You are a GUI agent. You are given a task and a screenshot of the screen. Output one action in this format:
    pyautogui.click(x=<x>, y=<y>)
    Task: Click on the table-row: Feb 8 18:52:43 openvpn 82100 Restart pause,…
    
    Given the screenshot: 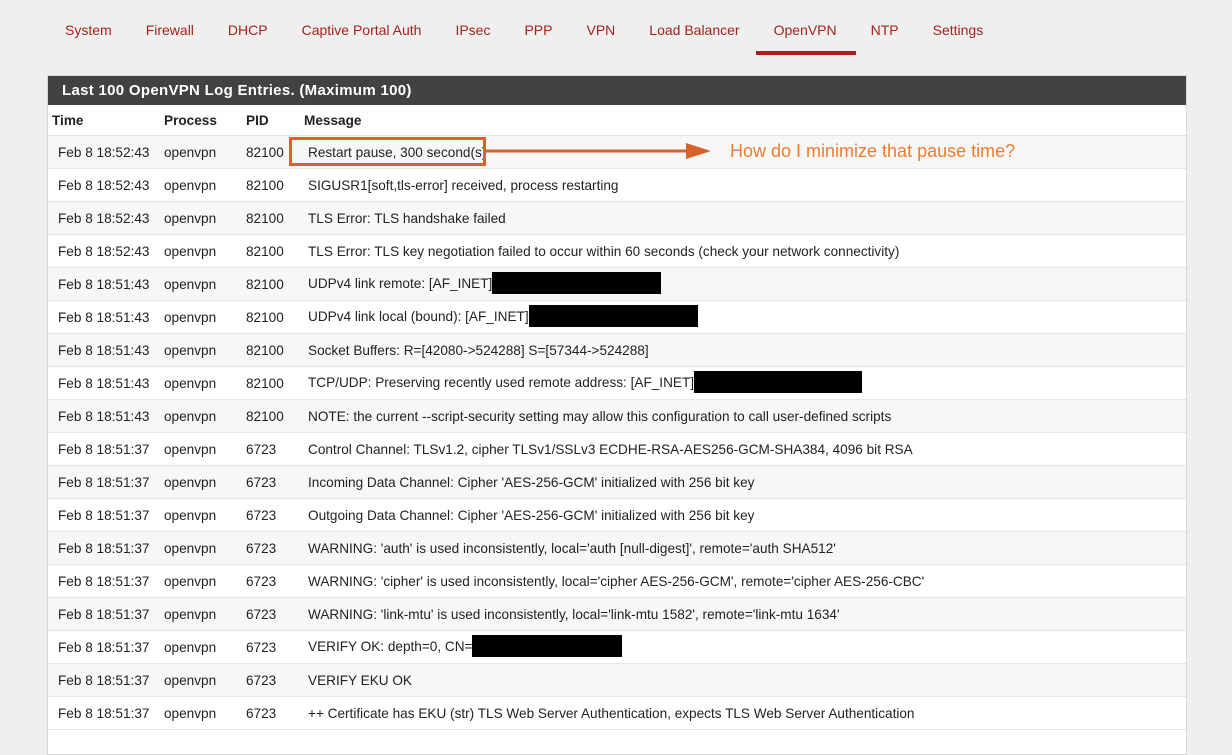 What is the action you would take?
    pyautogui.click(x=617, y=152)
    